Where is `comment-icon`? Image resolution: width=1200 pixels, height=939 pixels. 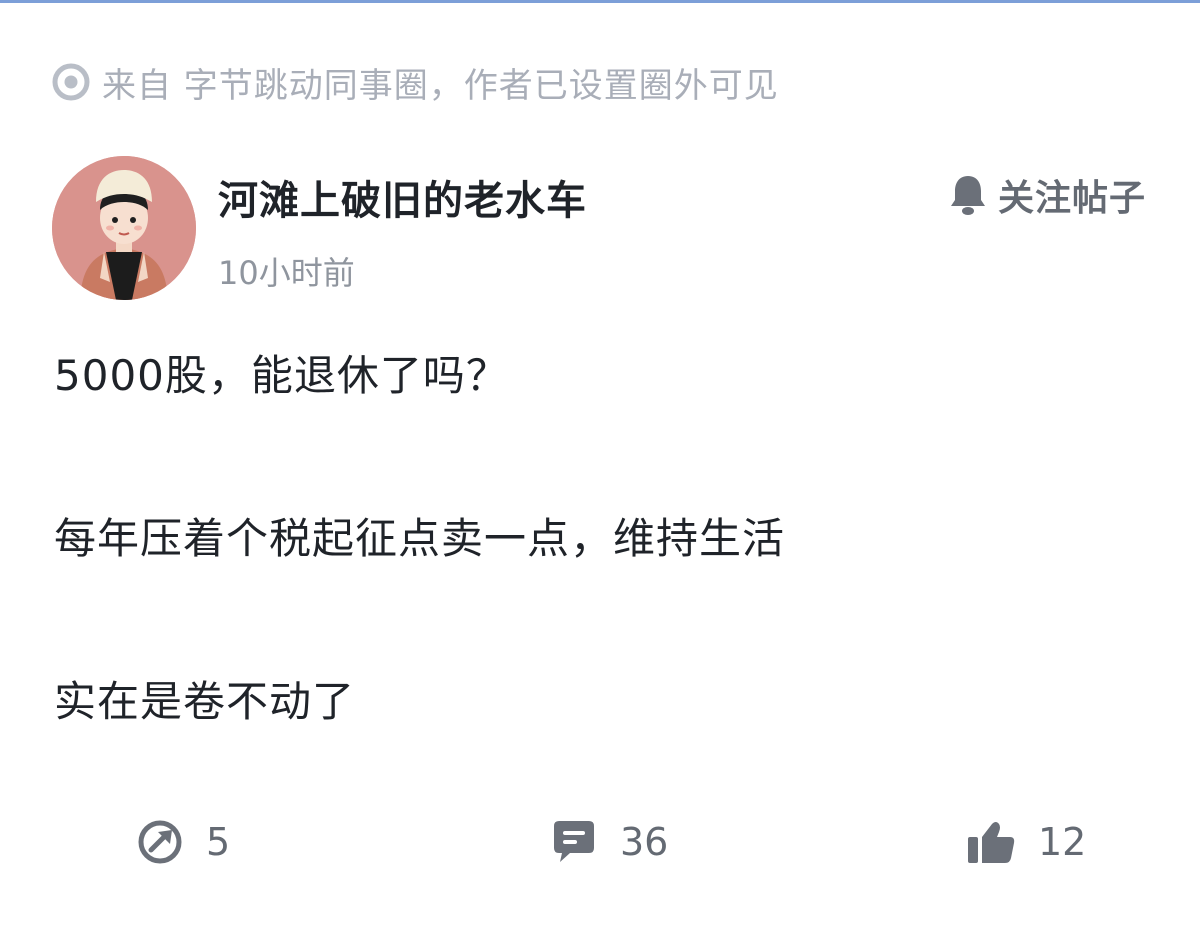 comment-icon is located at coordinates (574, 841).